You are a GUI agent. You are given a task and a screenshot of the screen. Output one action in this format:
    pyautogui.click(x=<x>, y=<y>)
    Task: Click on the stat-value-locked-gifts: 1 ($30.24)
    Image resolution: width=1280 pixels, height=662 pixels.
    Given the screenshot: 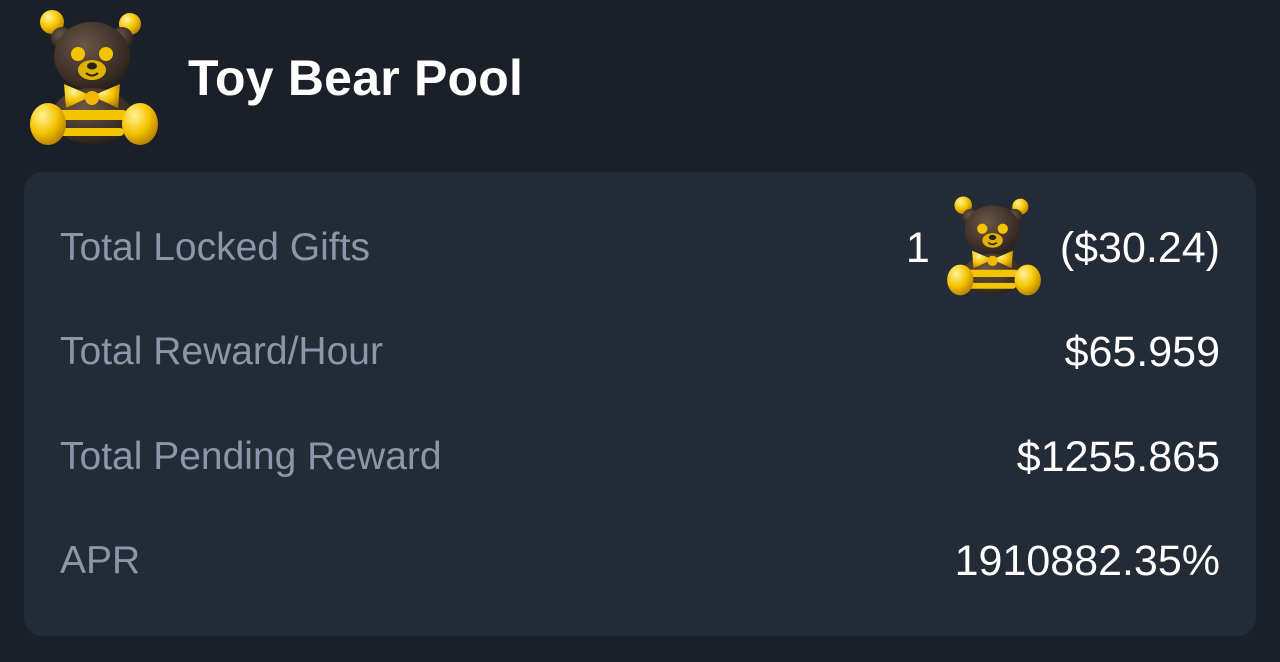 What is the action you would take?
    pyautogui.click(x=1062, y=246)
    